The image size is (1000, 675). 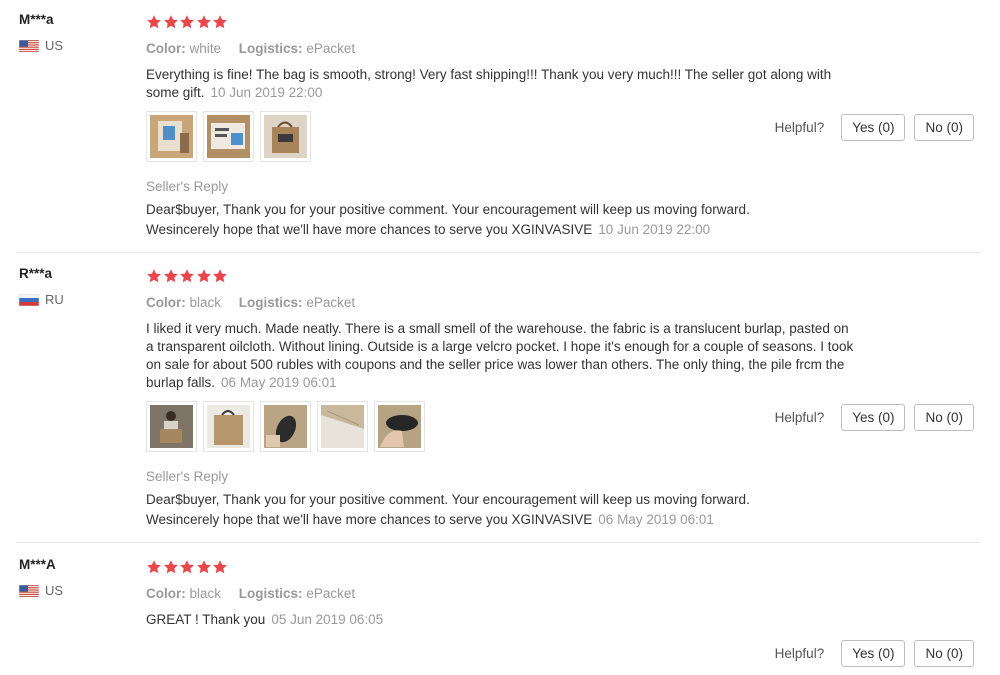 I want to click on reply-date: 10 Jun 2019 22:00, so click(x=654, y=229).